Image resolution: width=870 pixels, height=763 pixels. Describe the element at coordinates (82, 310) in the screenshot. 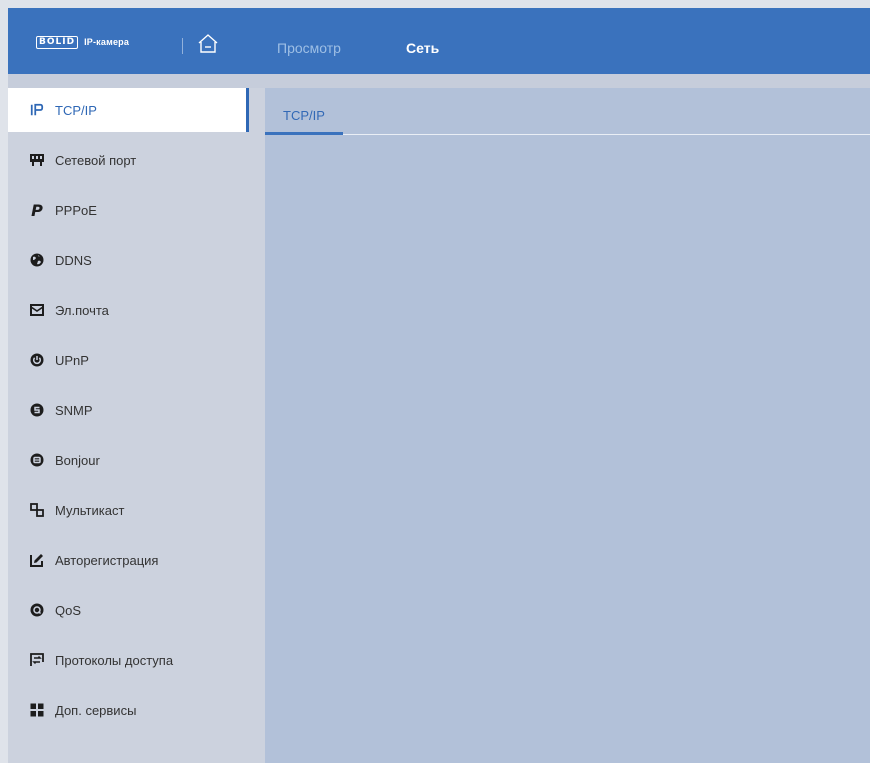

I see `sidebar-item-label: Эл.почта` at that location.